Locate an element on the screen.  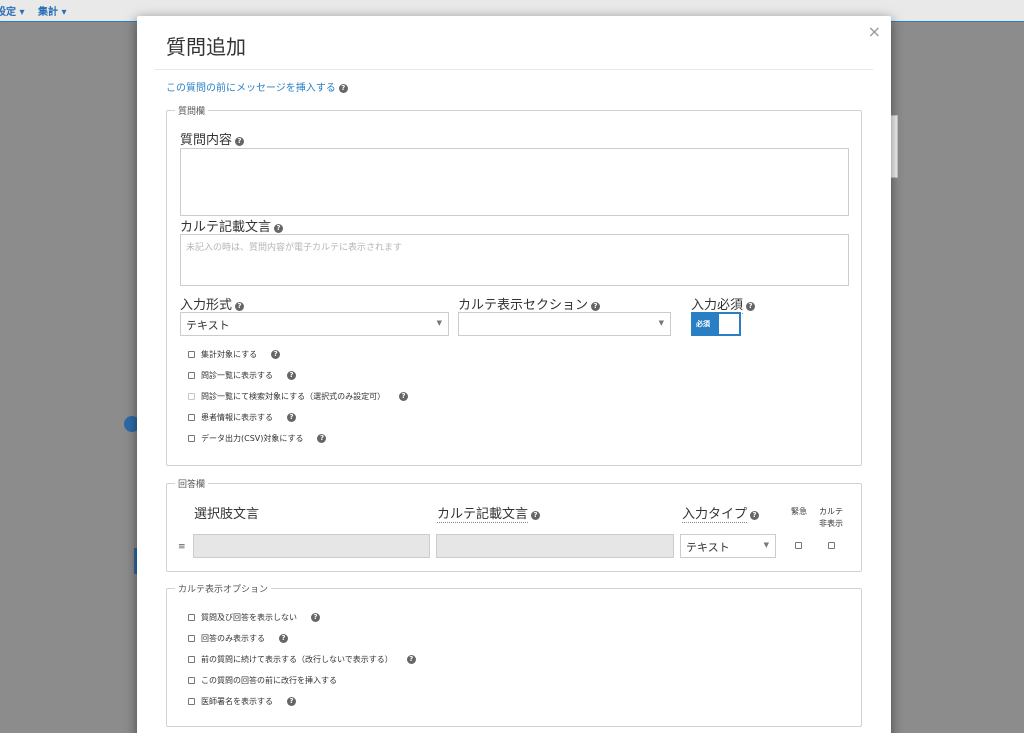
question-content-label: 質問内容? is located at coordinates (212, 139).